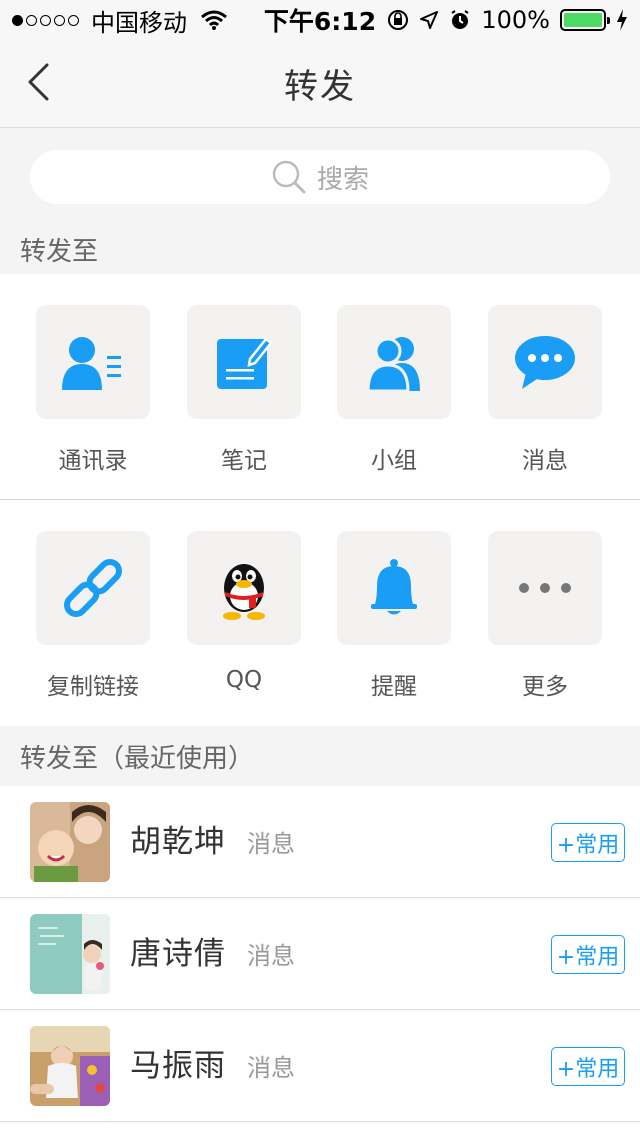 This screenshot has width=640, height=1136. What do you see at coordinates (460, 19) in the screenshot?
I see `alarm-icon` at bounding box center [460, 19].